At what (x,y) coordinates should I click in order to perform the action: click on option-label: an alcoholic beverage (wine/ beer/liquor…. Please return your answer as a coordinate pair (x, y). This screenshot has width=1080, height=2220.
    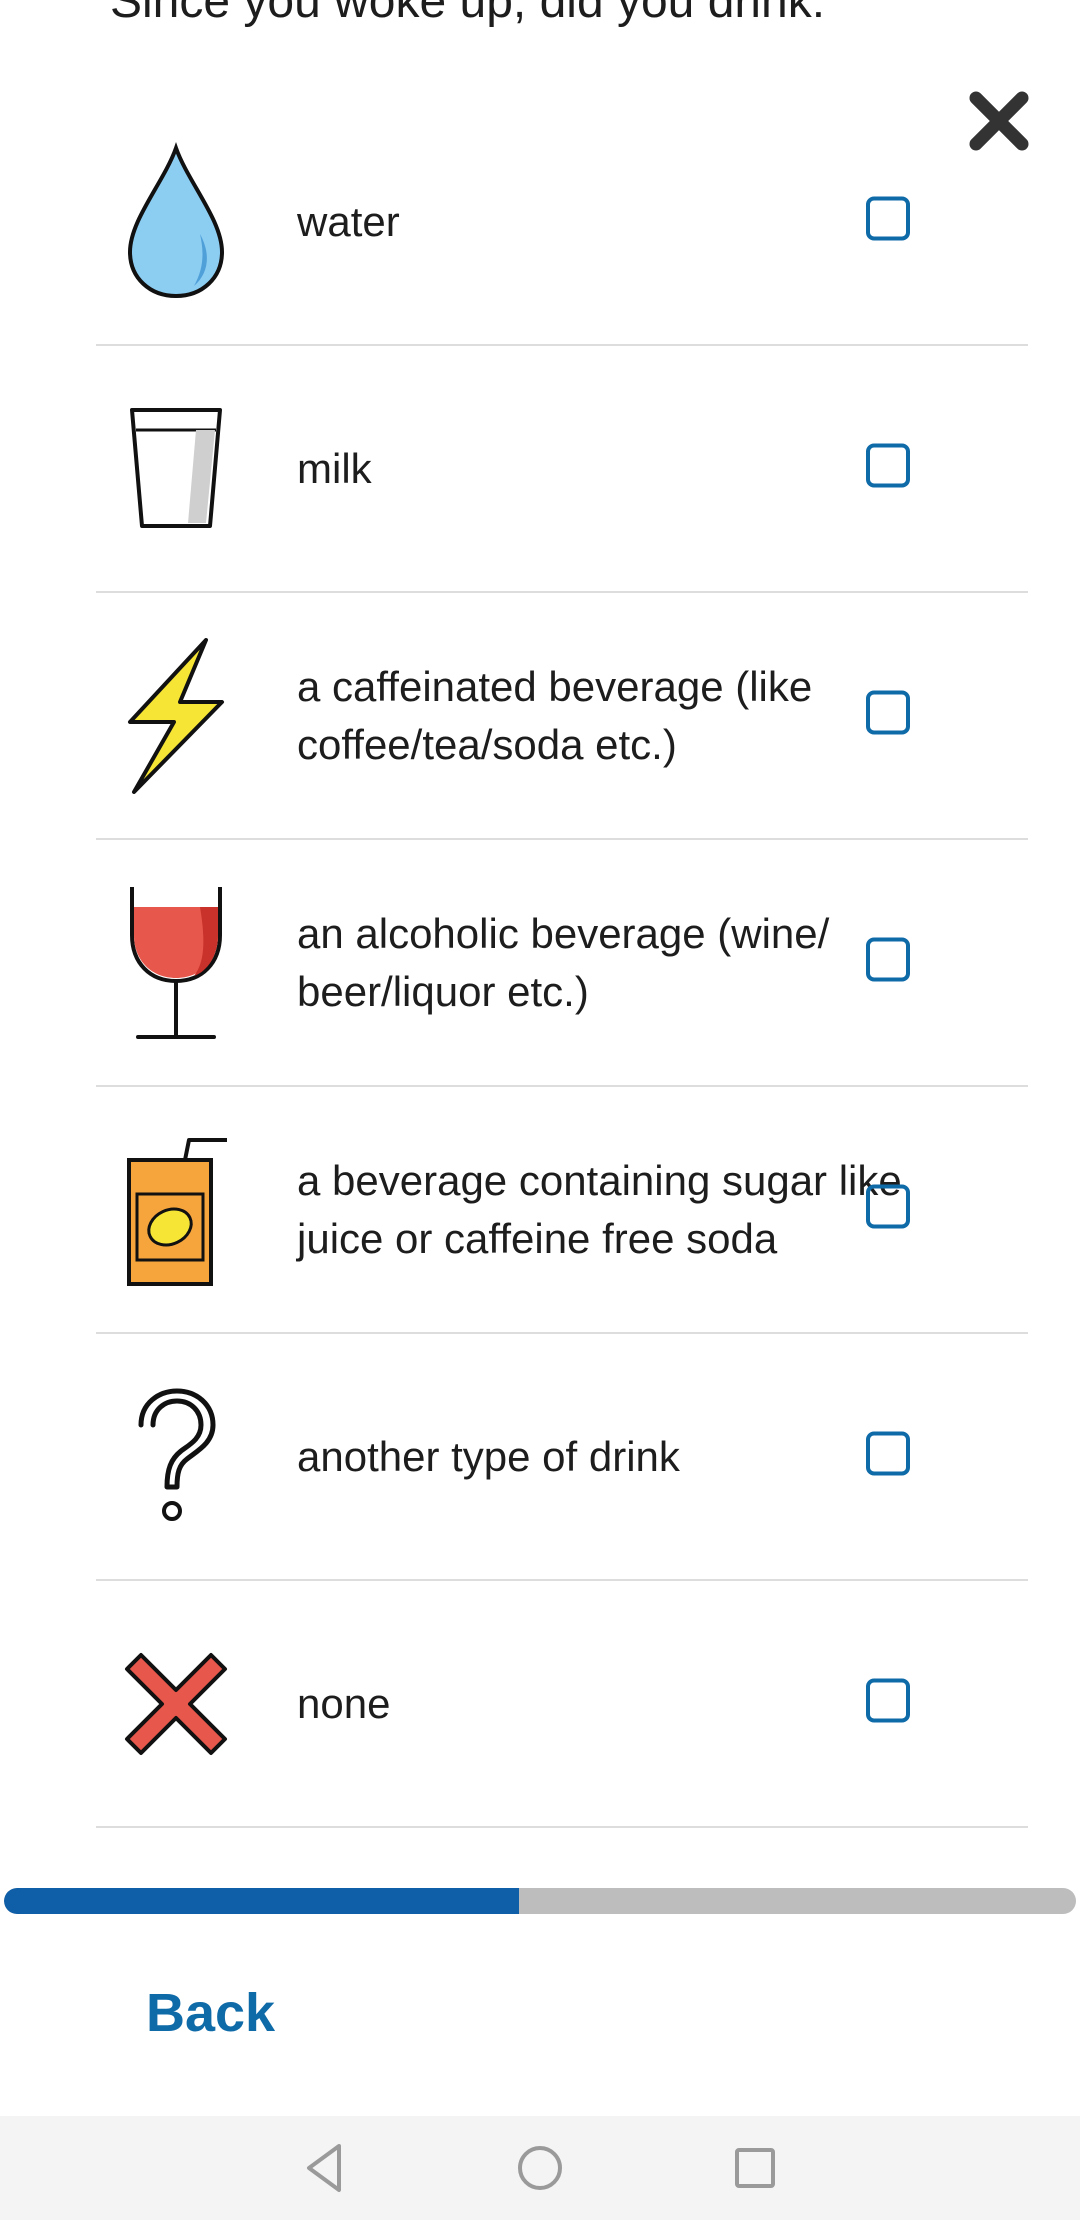
    Looking at the image, I should click on (563, 962).